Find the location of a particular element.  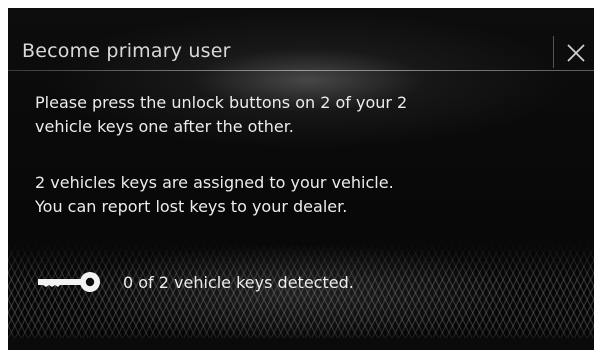

close-icon is located at coordinates (576, 53).